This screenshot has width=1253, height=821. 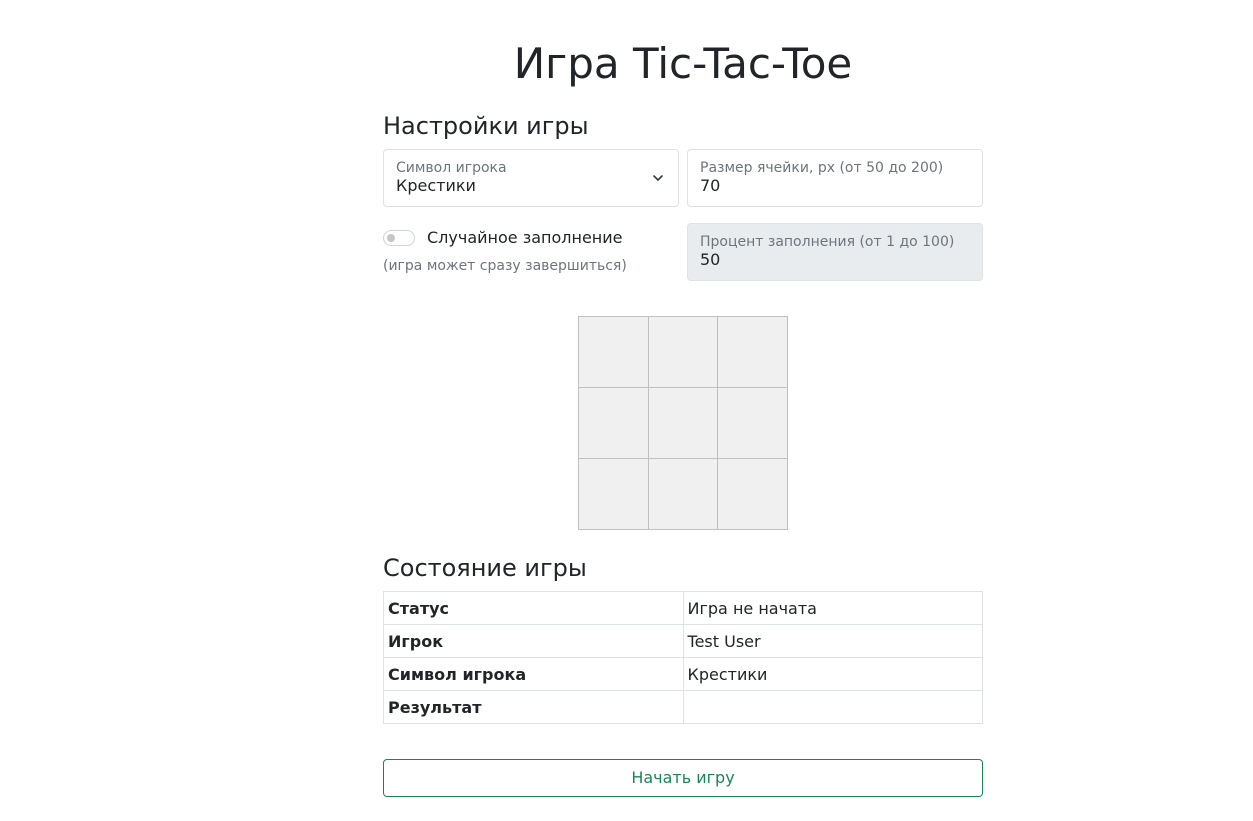 I want to click on cell-size-label: Размер ячейки, px (от 50 до 200), so click(x=822, y=168).